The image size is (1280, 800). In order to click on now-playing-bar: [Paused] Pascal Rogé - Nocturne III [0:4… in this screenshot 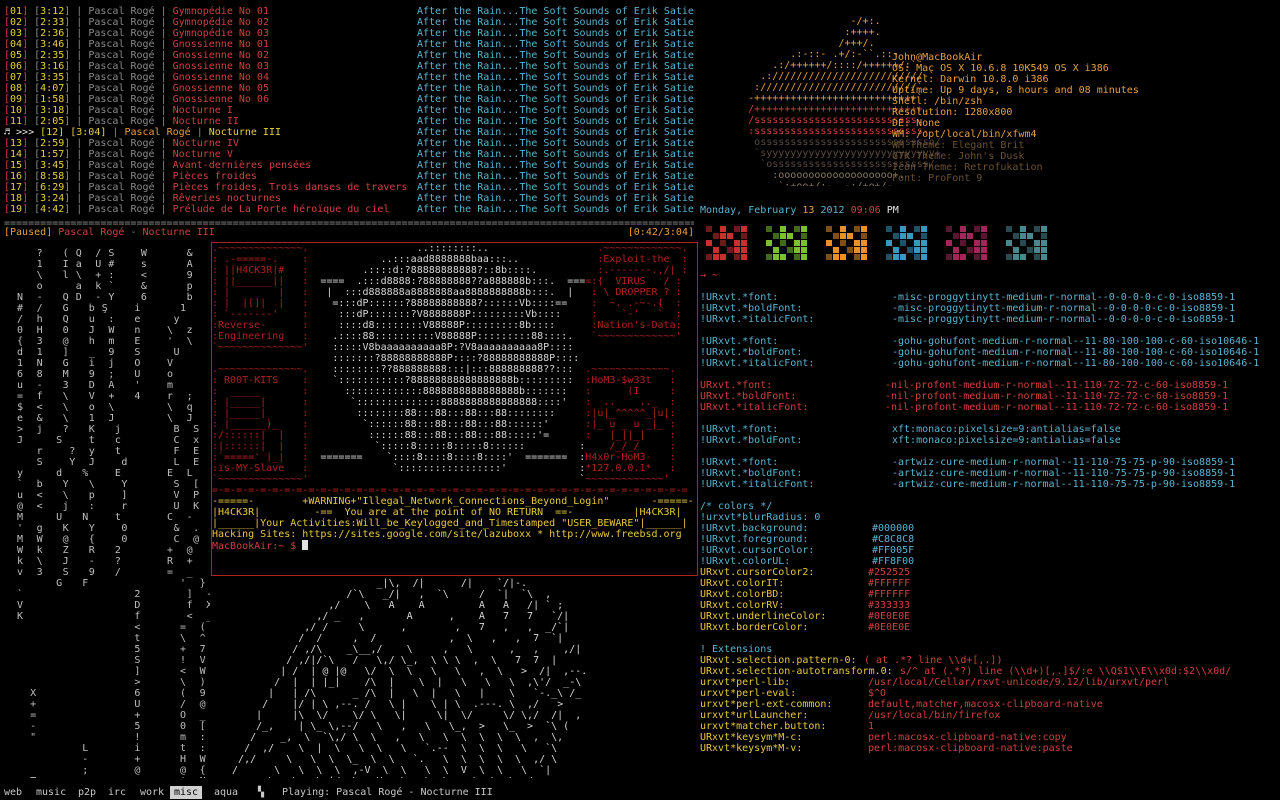, I will do `click(349, 232)`.